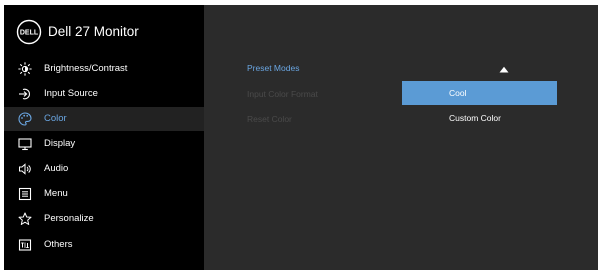 This screenshot has height=273, width=601. I want to click on sidebar-item-label: Display, so click(60, 143).